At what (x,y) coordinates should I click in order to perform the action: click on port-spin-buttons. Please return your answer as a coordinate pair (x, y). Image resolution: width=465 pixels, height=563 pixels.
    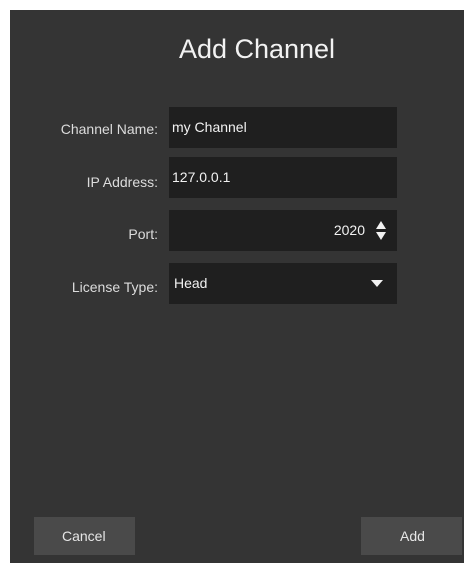
    Looking at the image, I should click on (381, 231).